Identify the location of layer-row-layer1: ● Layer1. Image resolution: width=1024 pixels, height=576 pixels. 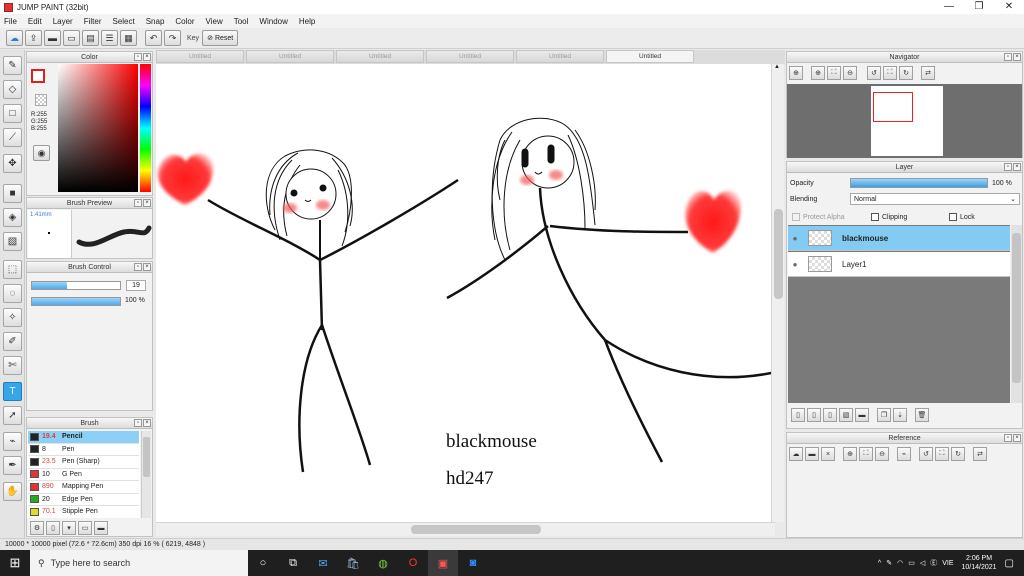
(899, 264).